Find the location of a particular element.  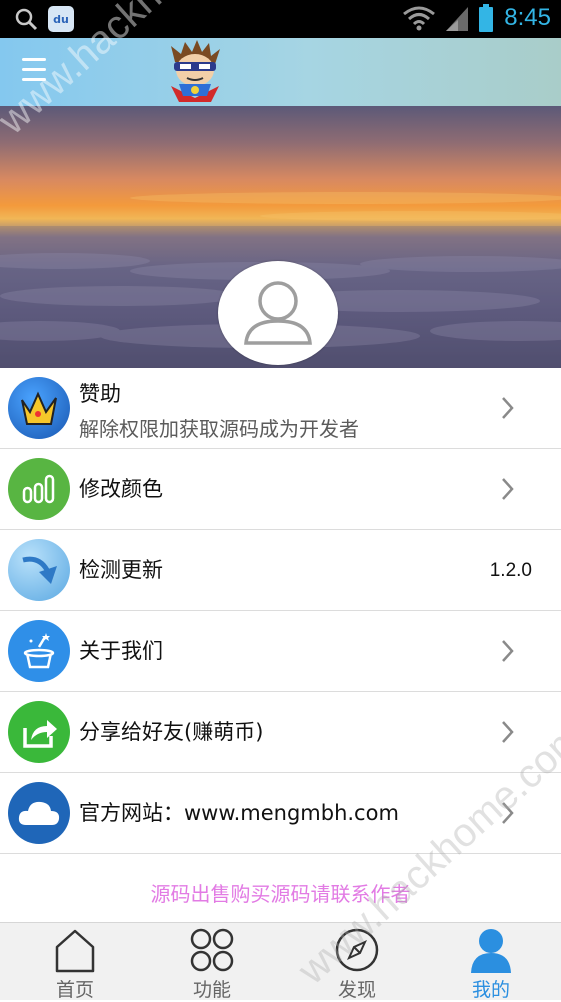

tab-home: 首页 is located at coordinates (75, 962).